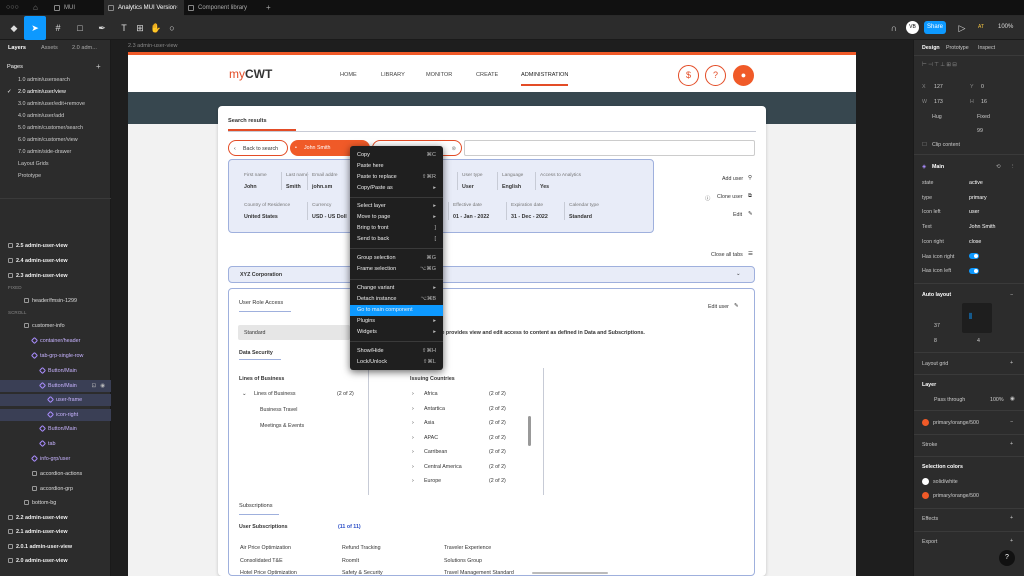 The width and height of the screenshot is (1024, 576). Describe the element at coordinates (727, 255) in the screenshot. I see `close-all-tabs-button: Close all tabs` at that location.